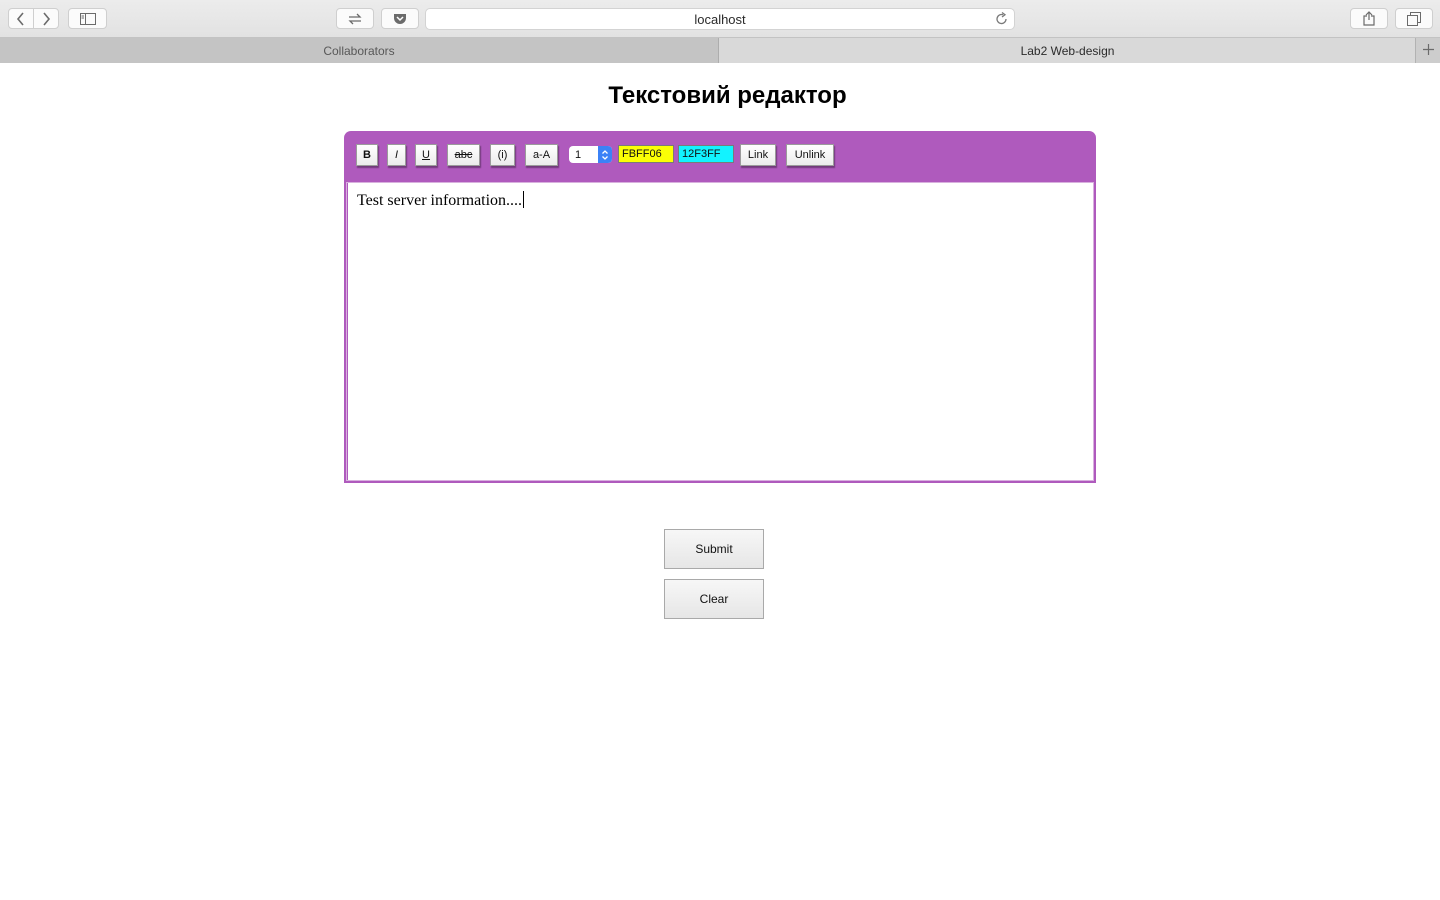 The width and height of the screenshot is (1440, 900). I want to click on chevron-left-icon, so click(21, 18).